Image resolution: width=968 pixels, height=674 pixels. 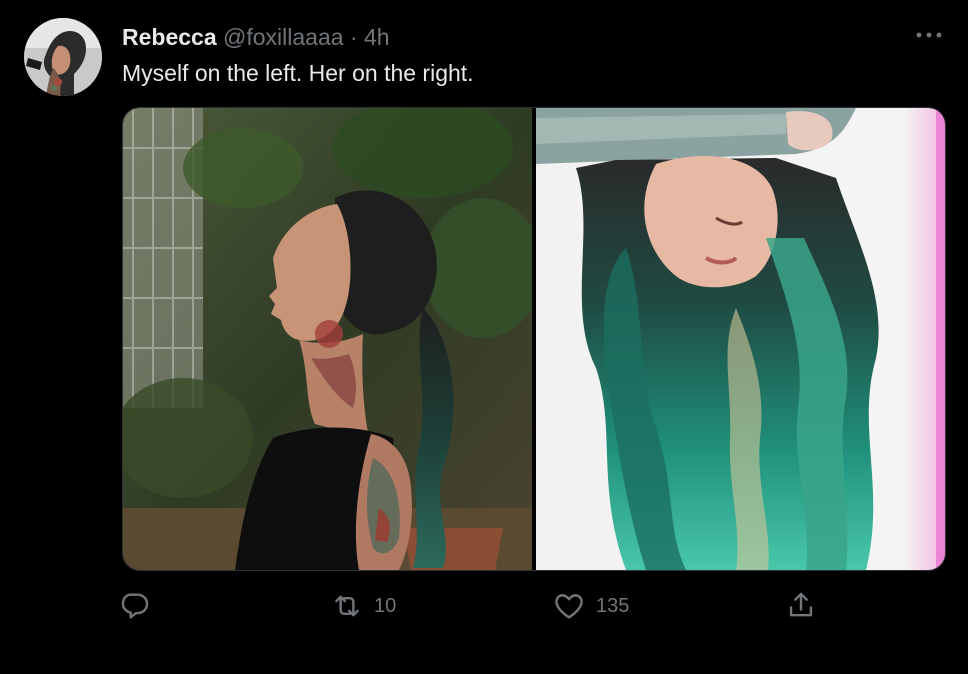 I want to click on more-icon, so click(x=929, y=35).